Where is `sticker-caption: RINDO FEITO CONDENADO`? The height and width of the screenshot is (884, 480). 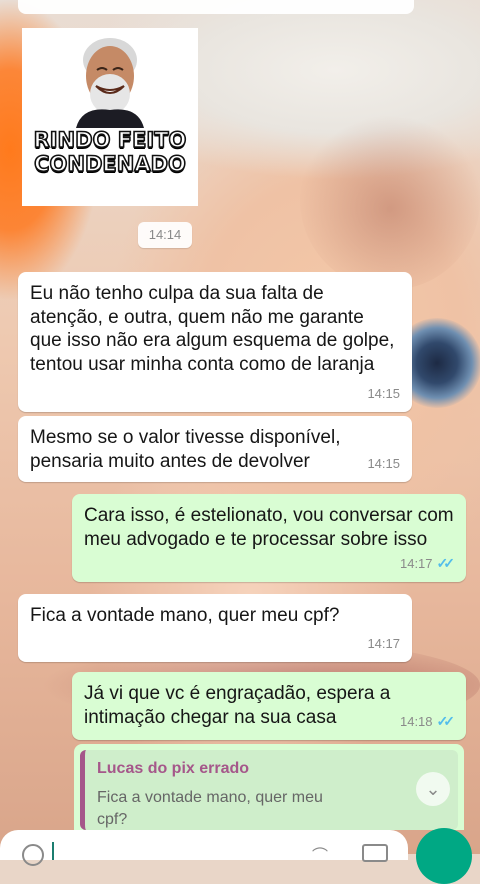
sticker-caption: RINDO FEITO CONDENADO is located at coordinates (110, 152).